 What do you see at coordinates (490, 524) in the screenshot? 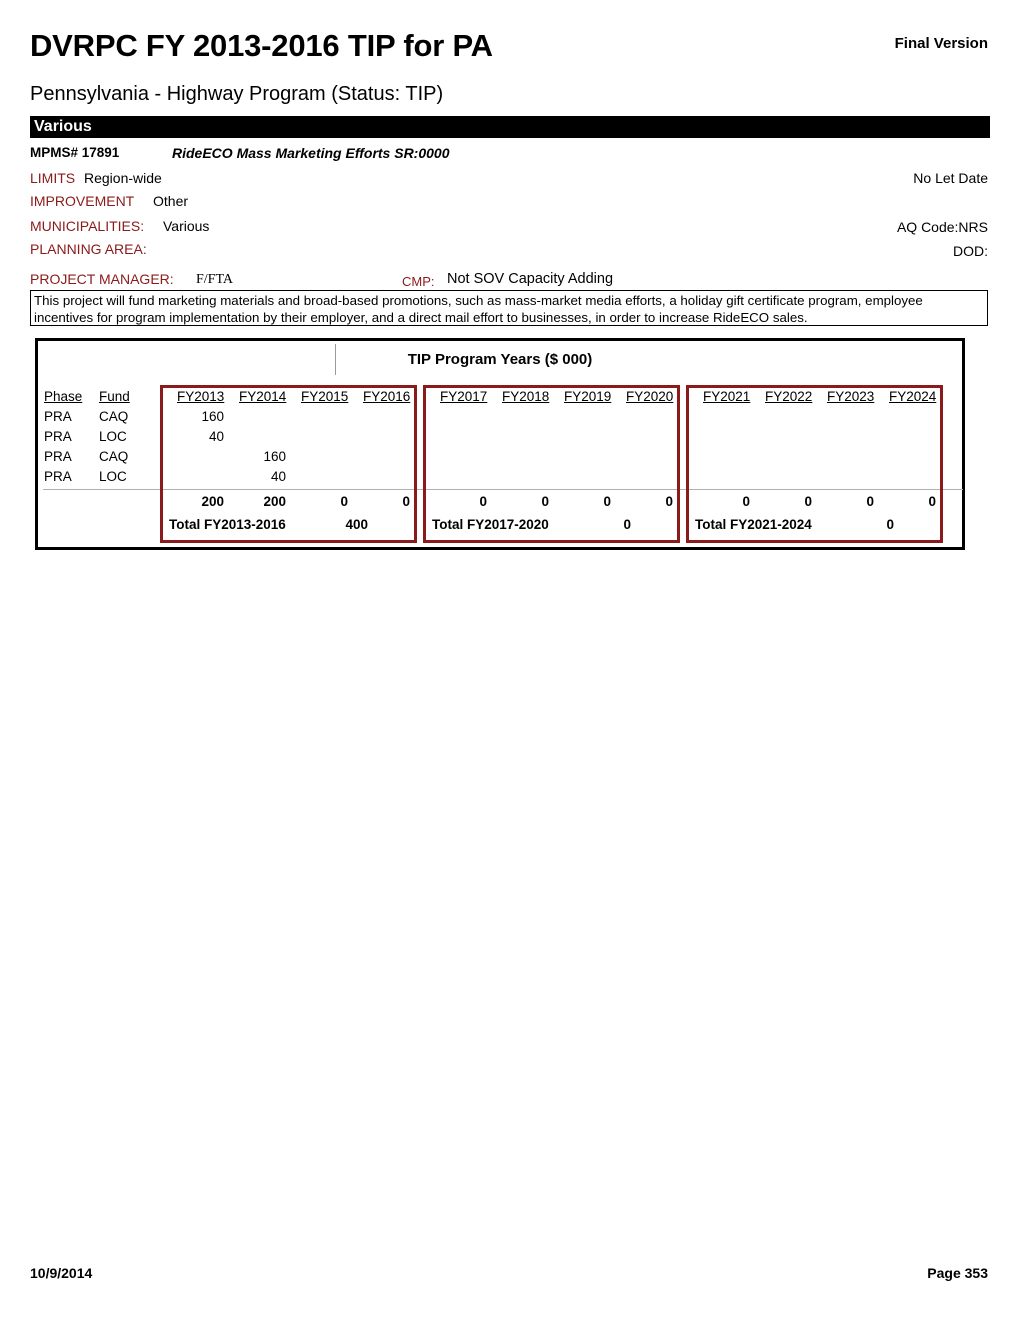
I see `group-total-label: Total FY2017-2020` at bounding box center [490, 524].